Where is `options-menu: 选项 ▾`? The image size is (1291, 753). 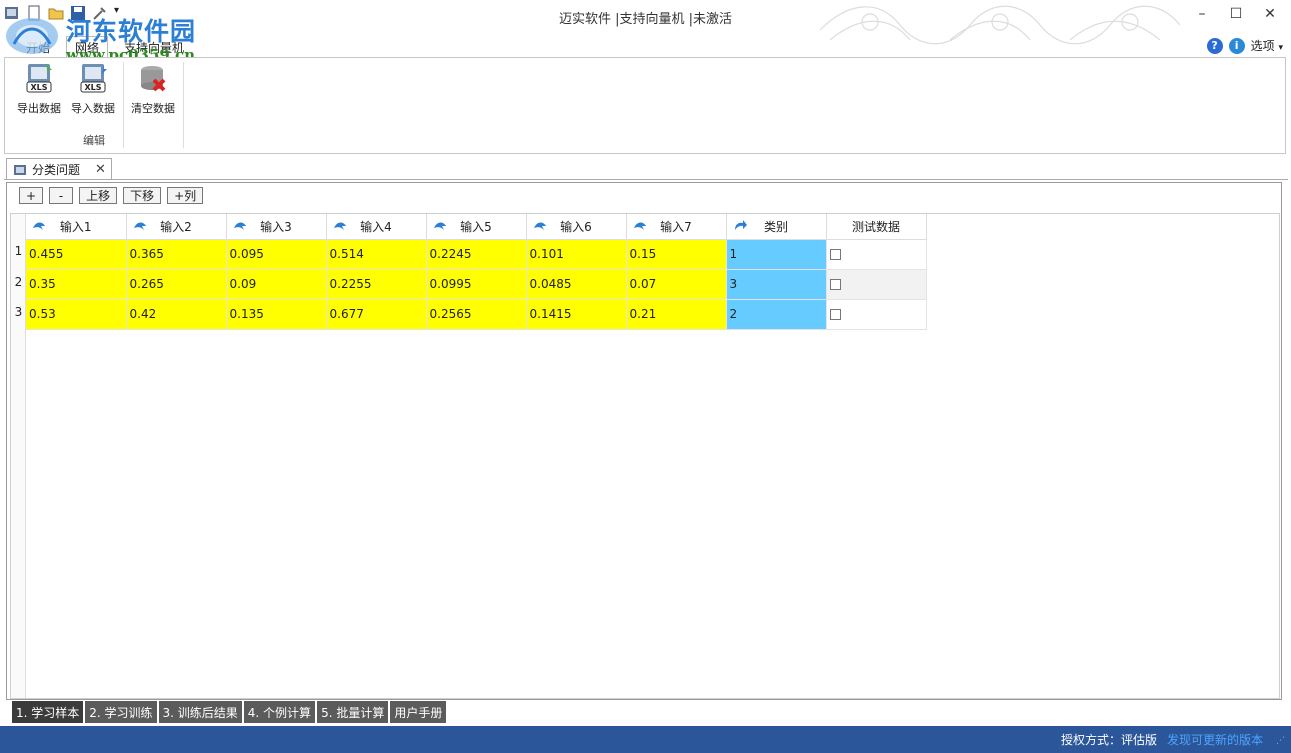
options-menu: 选项 ▾ is located at coordinates (1267, 45).